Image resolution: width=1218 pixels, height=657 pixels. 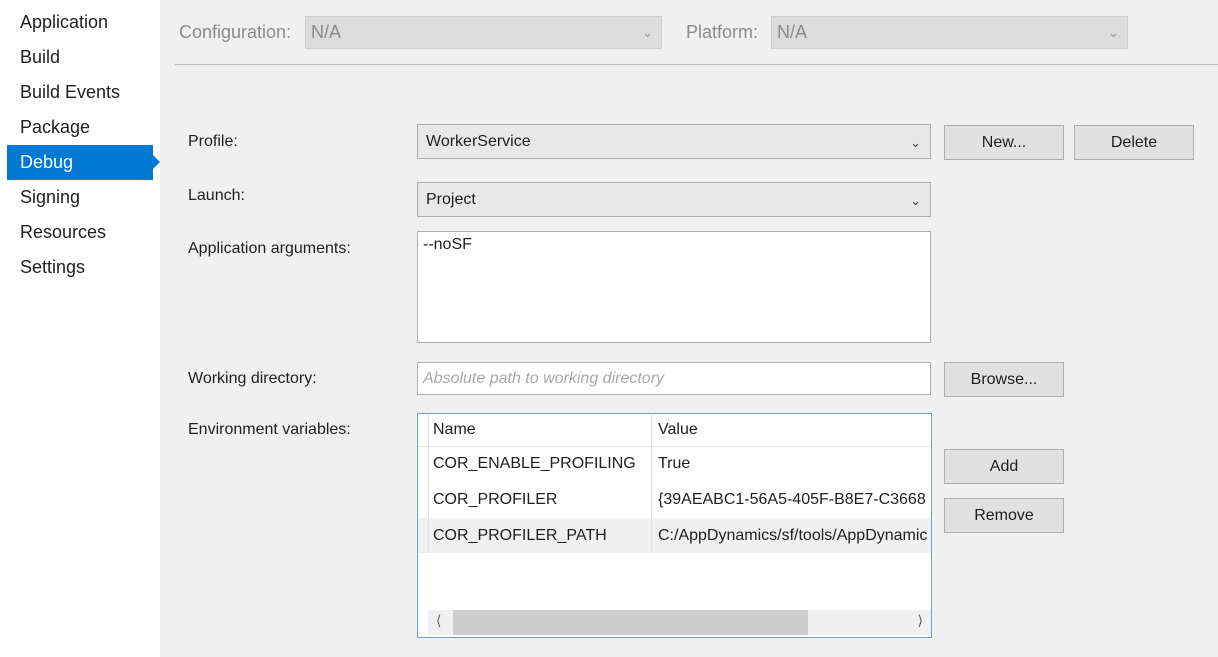 What do you see at coordinates (696, 64) in the screenshot?
I see `header-divider` at bounding box center [696, 64].